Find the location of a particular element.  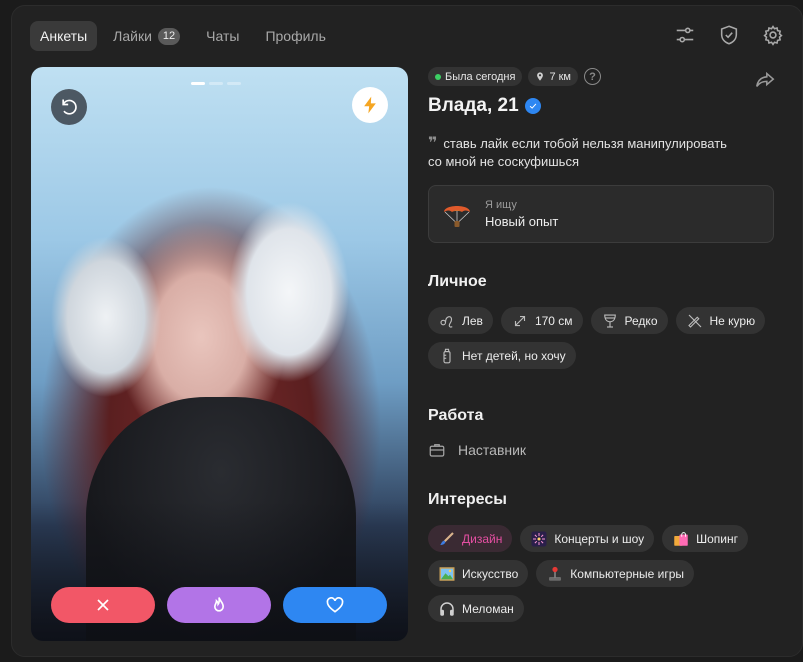

chip-alcohol-label: Редко is located at coordinates (641, 320).